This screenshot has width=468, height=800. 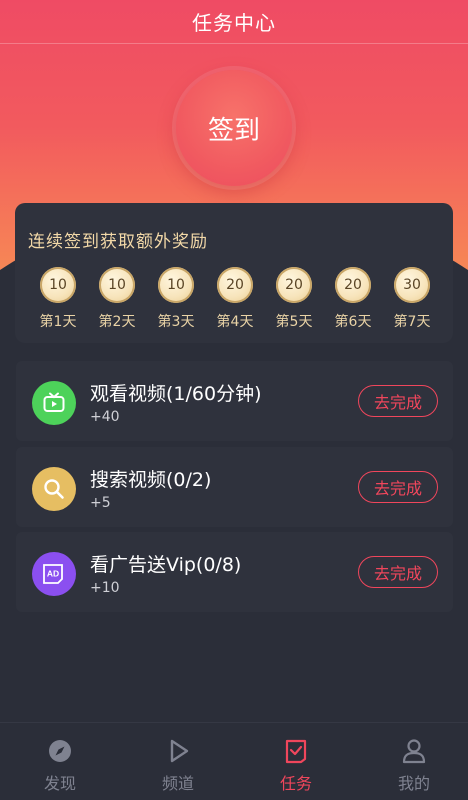 I want to click on streak-day: 10 第3天, so click(x=176, y=299).